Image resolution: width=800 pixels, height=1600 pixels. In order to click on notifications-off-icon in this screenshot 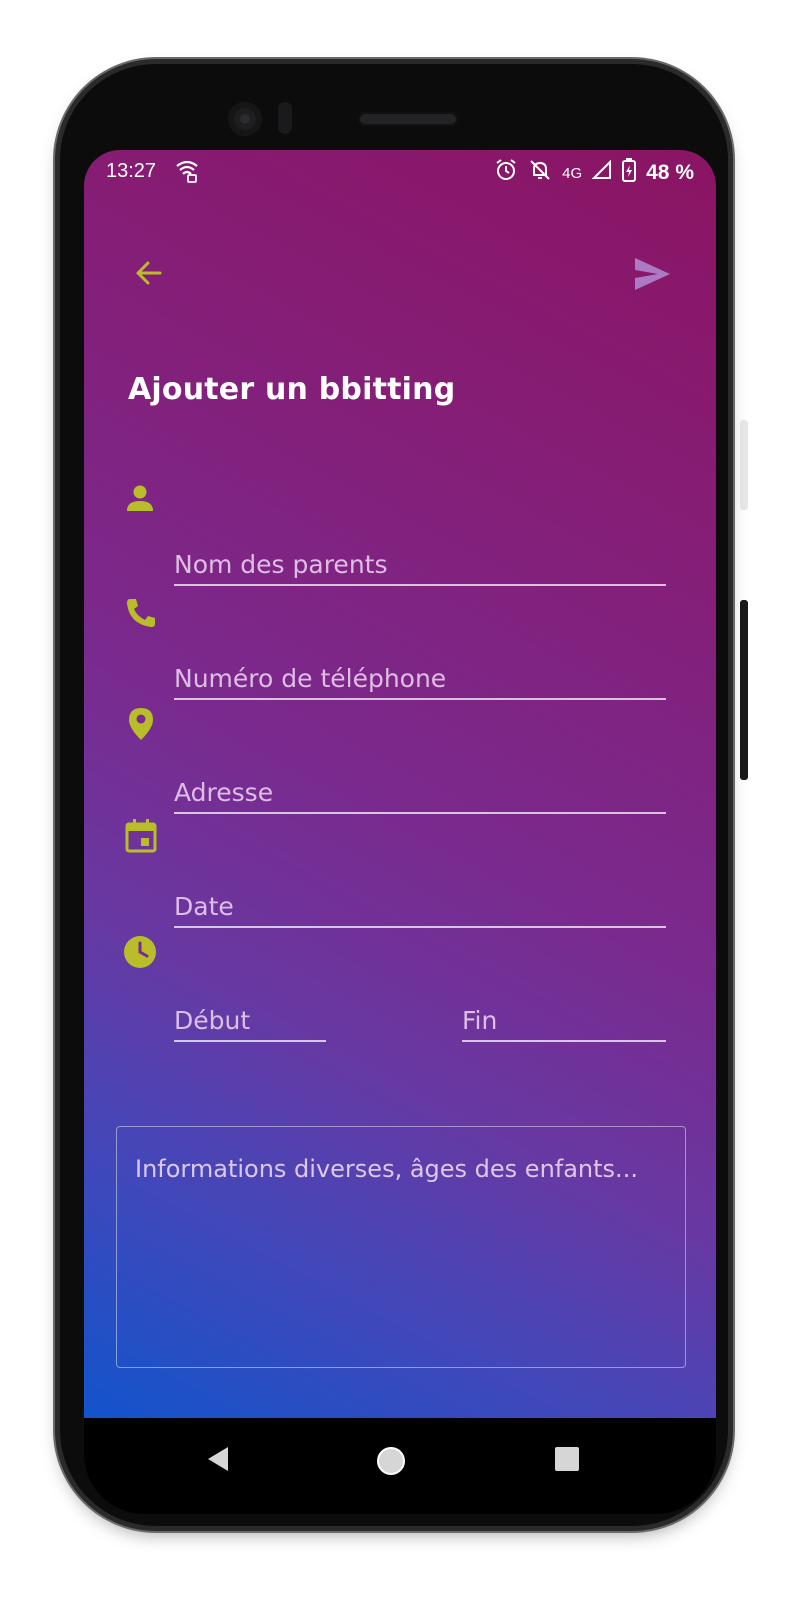, I will do `click(540, 173)`.